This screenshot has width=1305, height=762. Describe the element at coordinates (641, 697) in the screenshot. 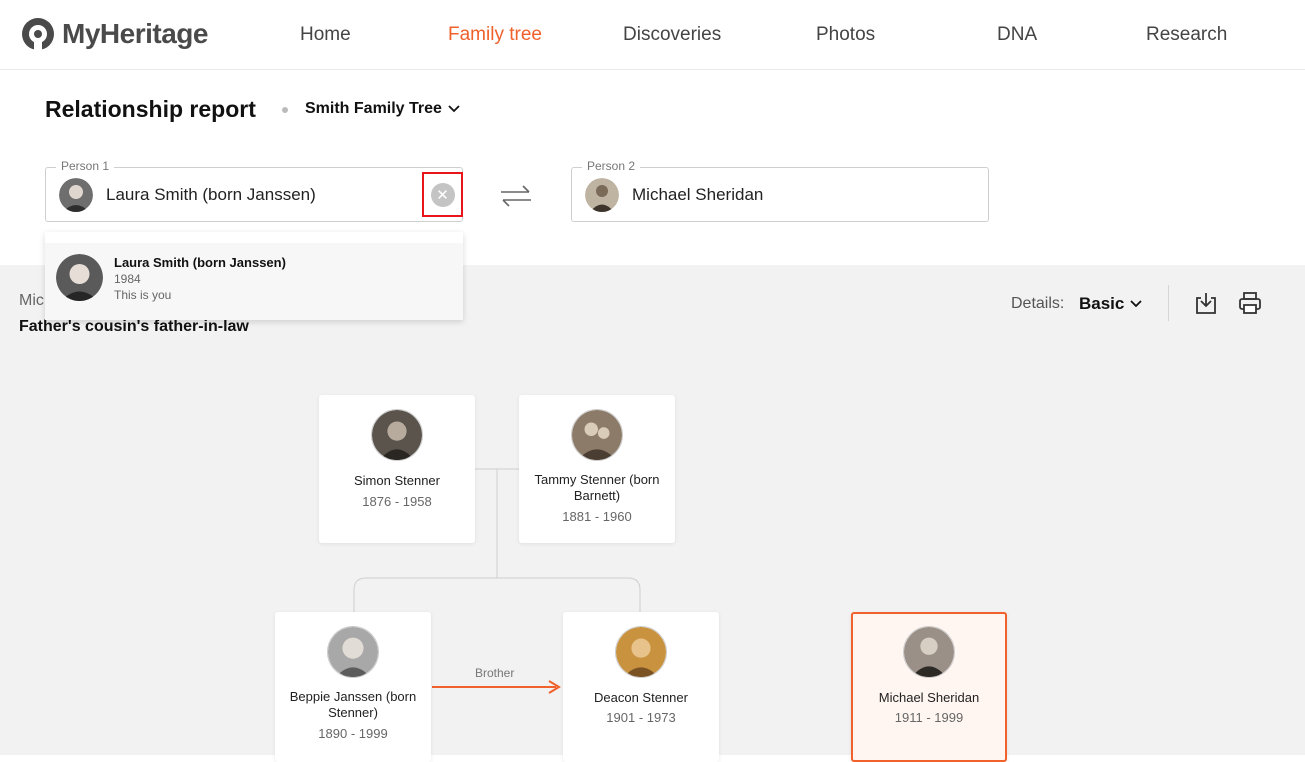

I see `person-name: Deacon Stenner` at that location.